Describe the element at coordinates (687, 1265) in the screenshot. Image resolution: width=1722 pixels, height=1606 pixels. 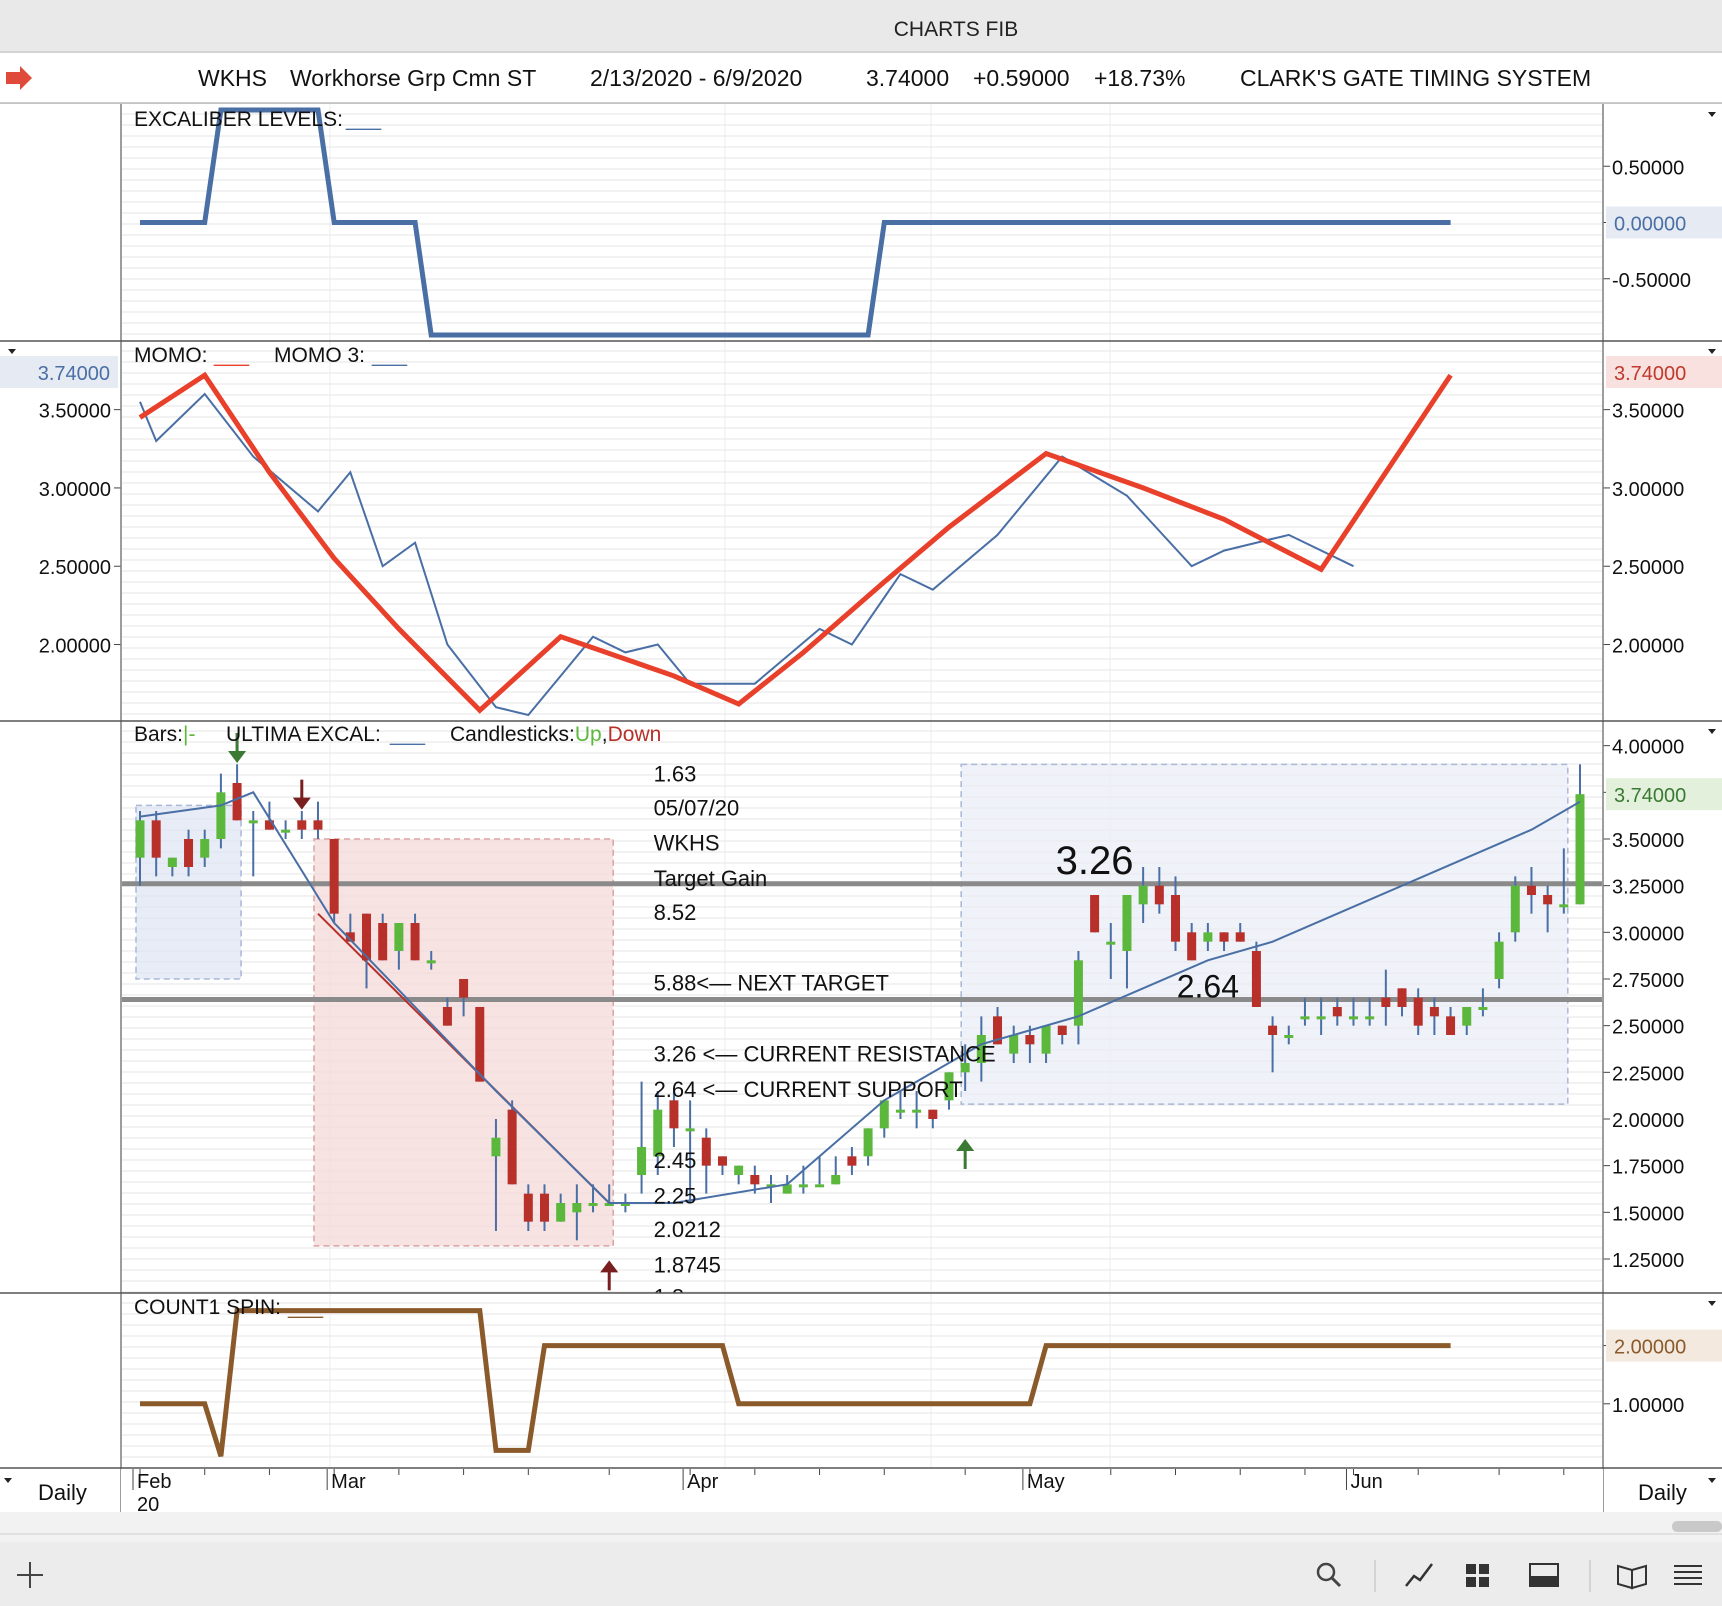
I see `annotation-line: 1.8745` at that location.